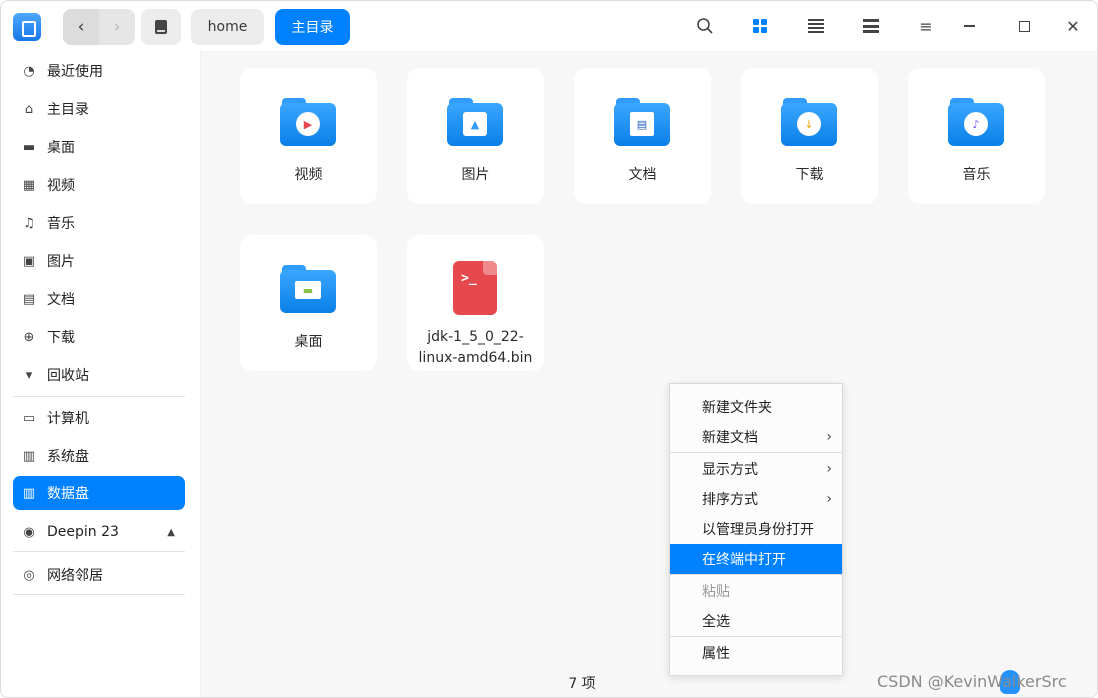  I want to click on file-item: ▬ 桌面, so click(308, 303).